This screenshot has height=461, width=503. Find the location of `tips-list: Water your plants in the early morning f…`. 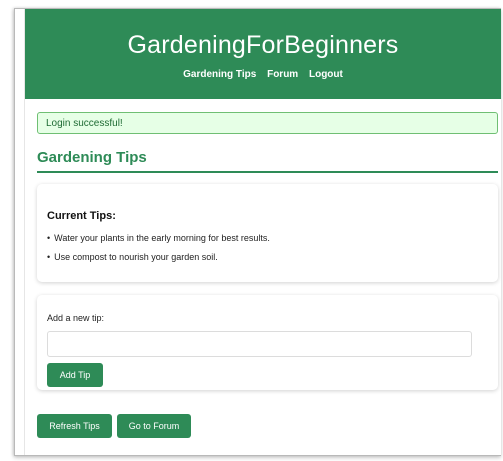

tips-list: Water your plants in the early morning f… is located at coordinates (158, 251).